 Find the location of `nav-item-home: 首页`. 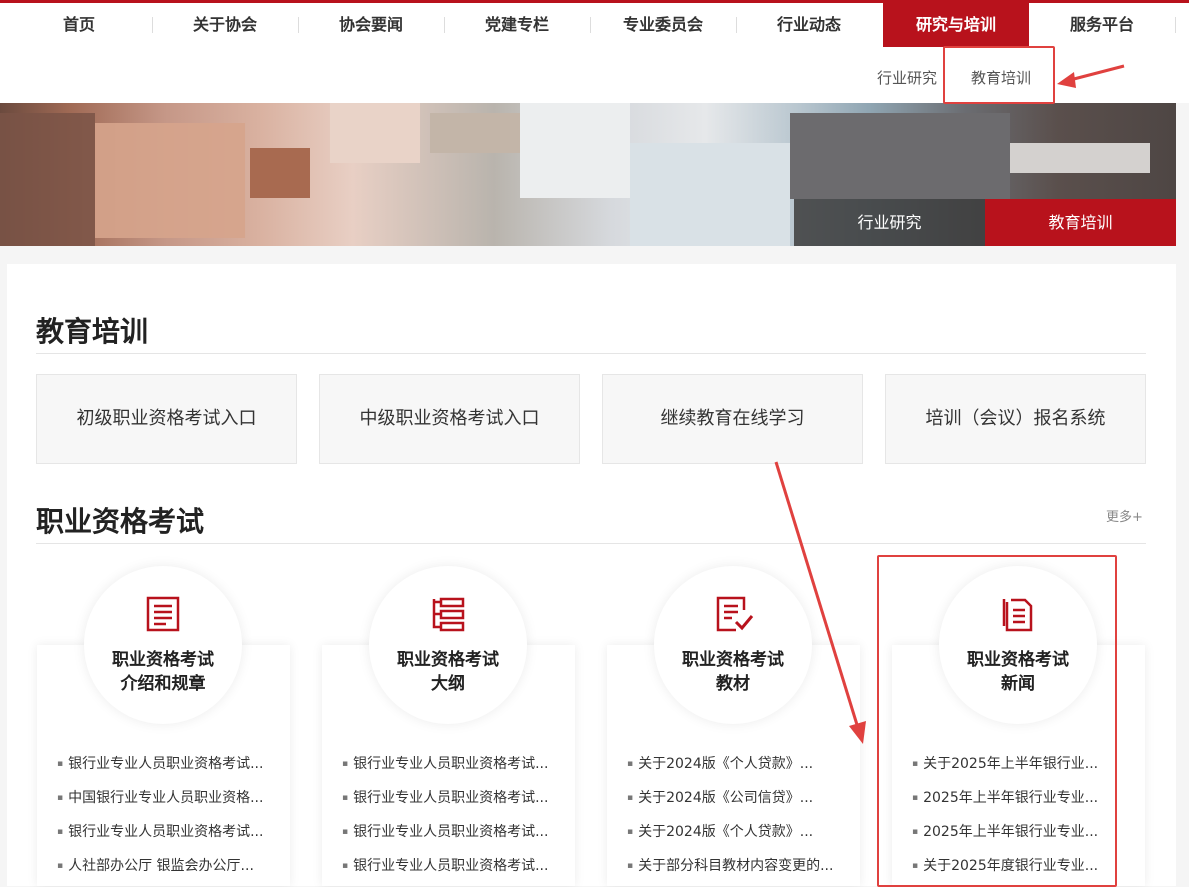

nav-item-home: 首页 is located at coordinates (79, 25).